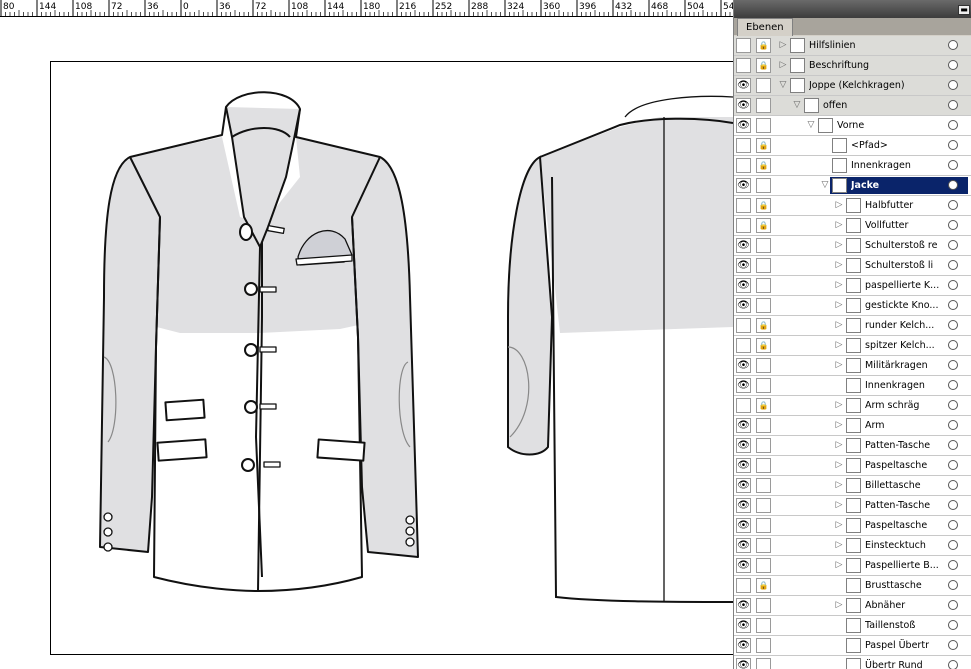 The image size is (971, 669). What do you see at coordinates (904, 225) in the screenshot?
I see `layer-name: Vollfutter` at bounding box center [904, 225].